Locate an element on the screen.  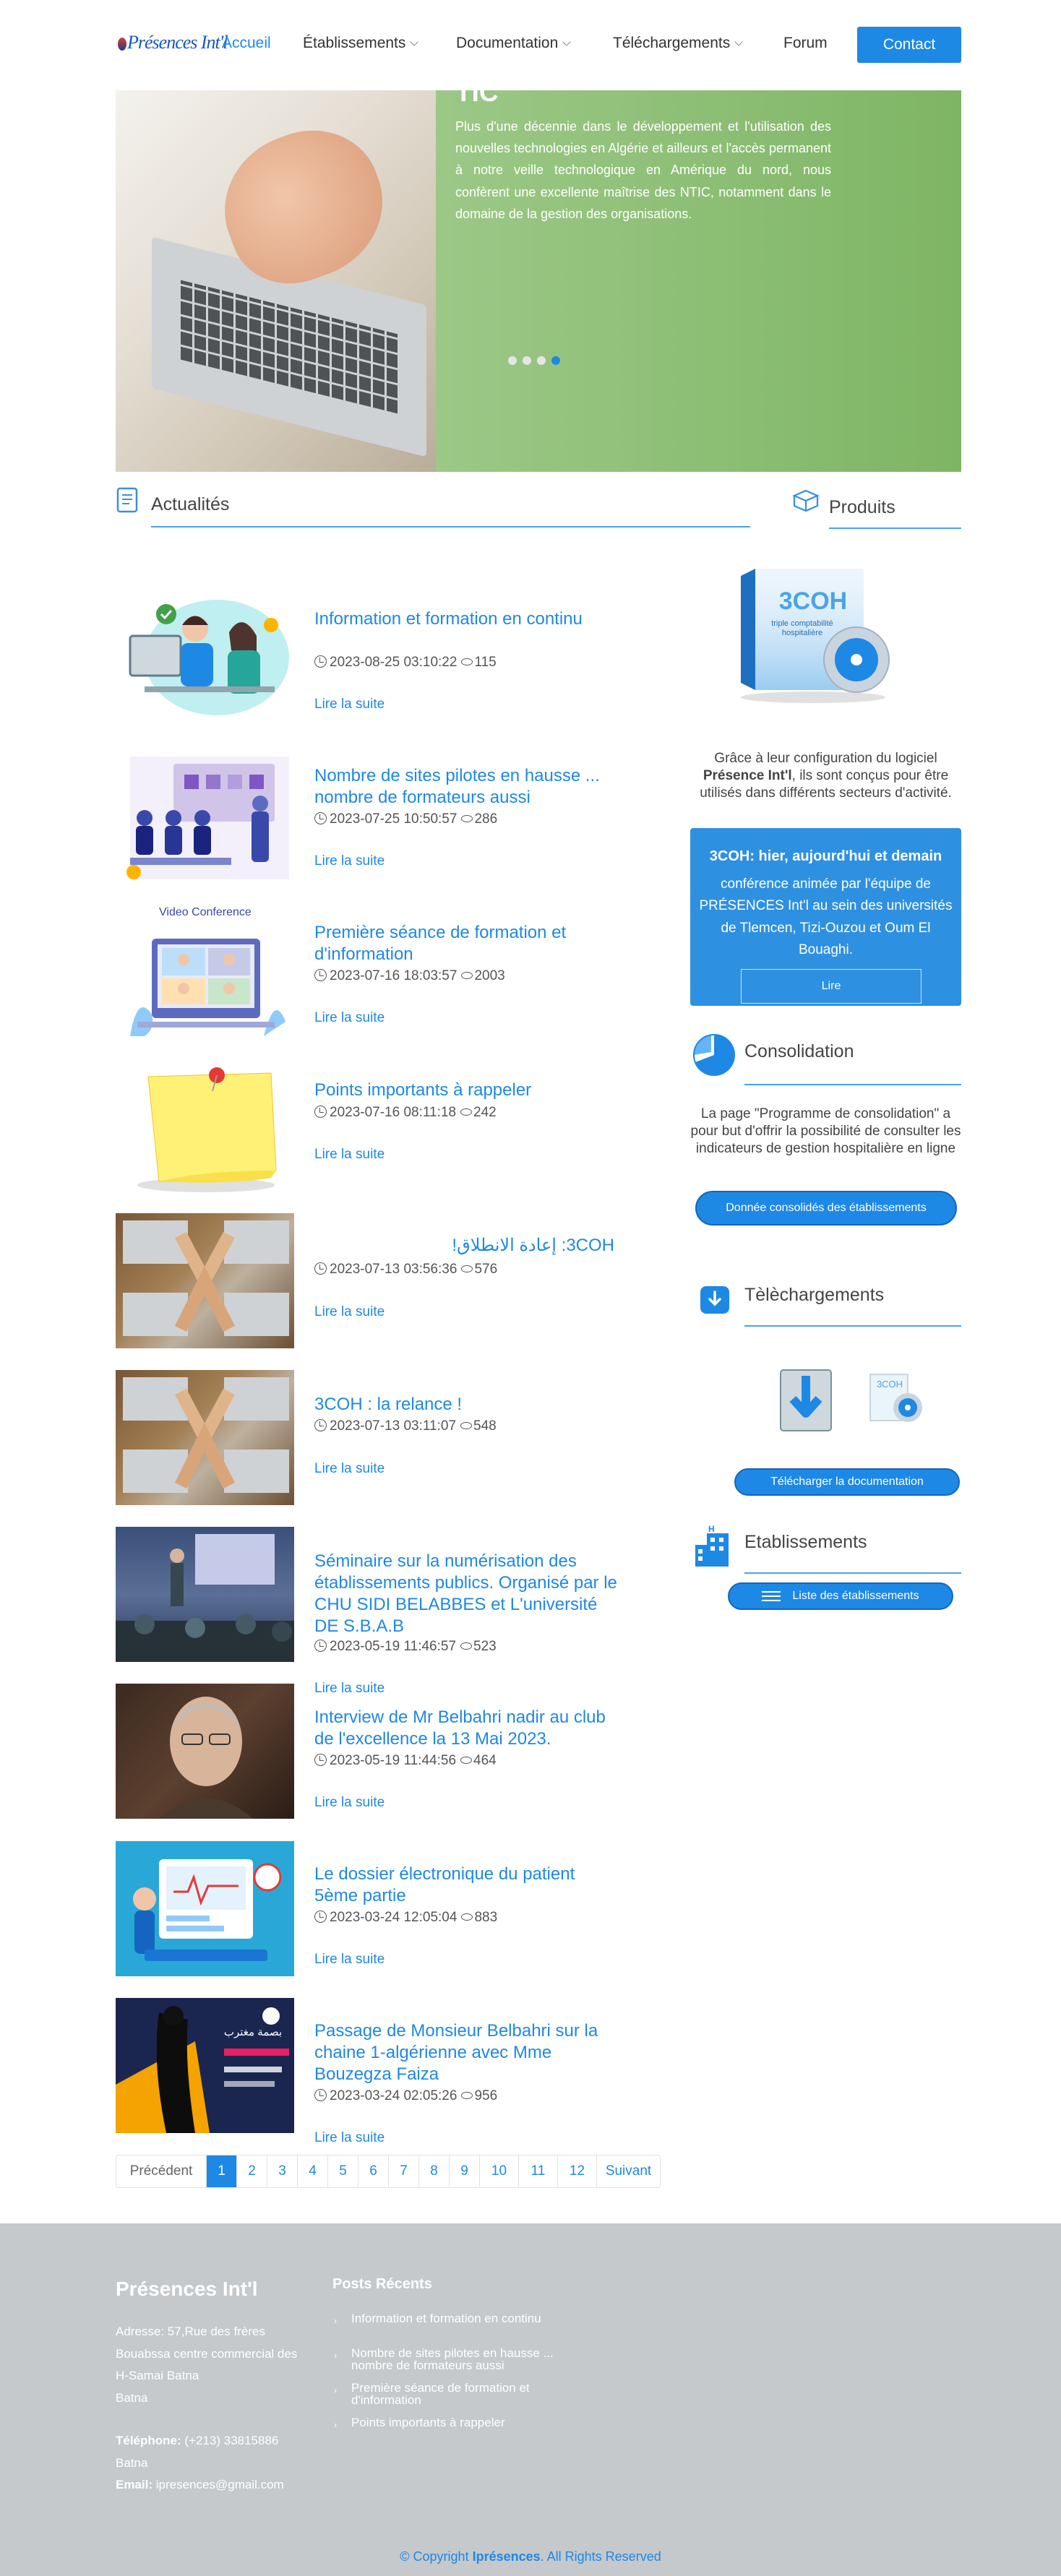
hero-image is located at coordinates (276, 281).